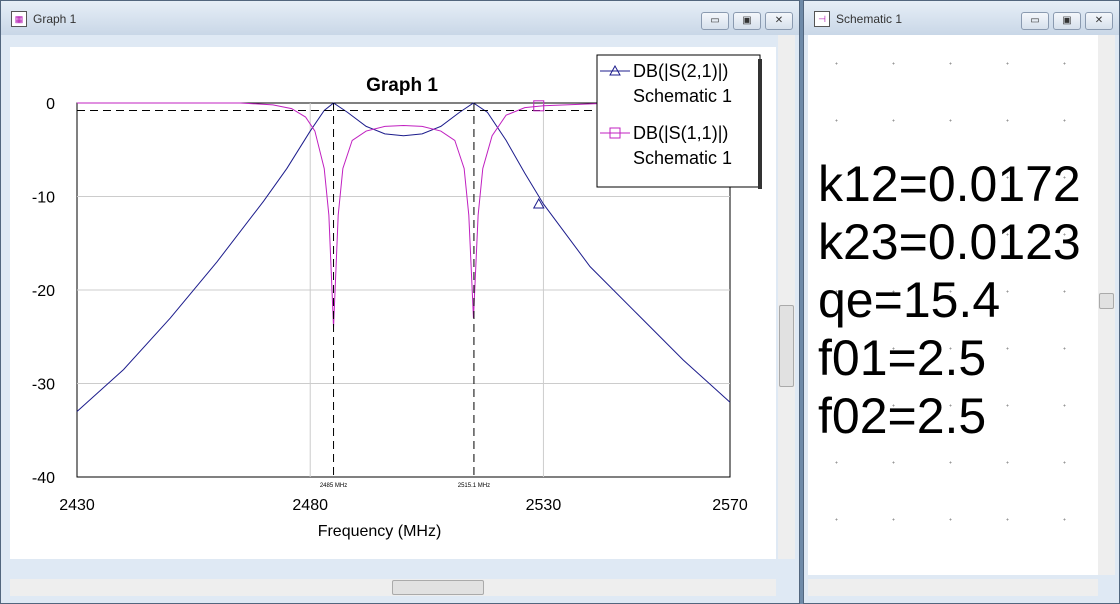 Image resolution: width=1120 pixels, height=604 pixels. I want to click on chart-title: Graph 1, so click(402, 85).